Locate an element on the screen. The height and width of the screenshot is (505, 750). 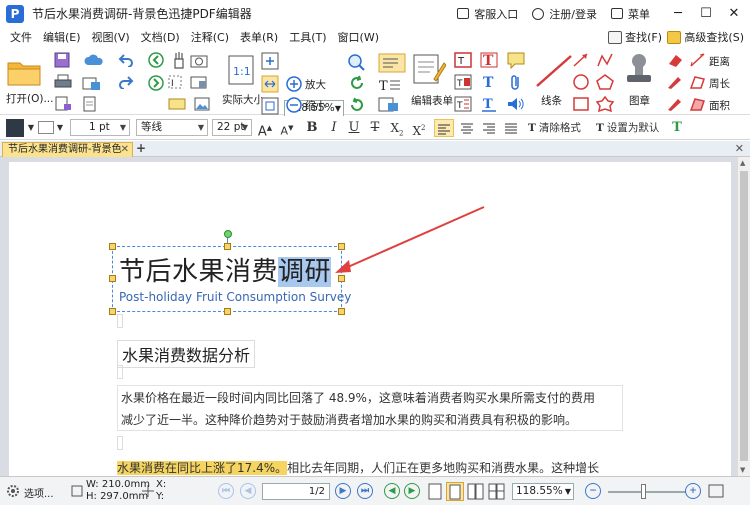
text-properties-button: T is located at coordinates (677, 128).